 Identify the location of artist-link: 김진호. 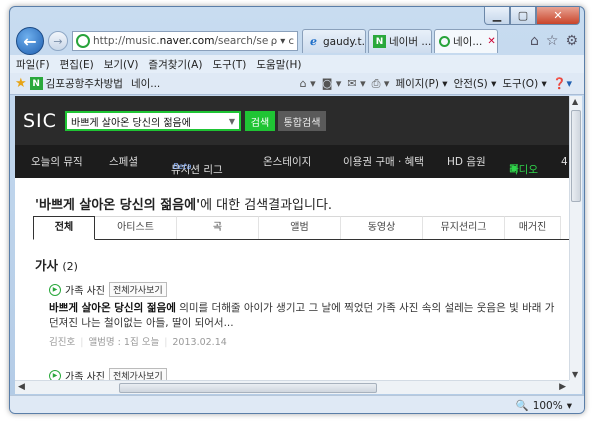
(62, 342).